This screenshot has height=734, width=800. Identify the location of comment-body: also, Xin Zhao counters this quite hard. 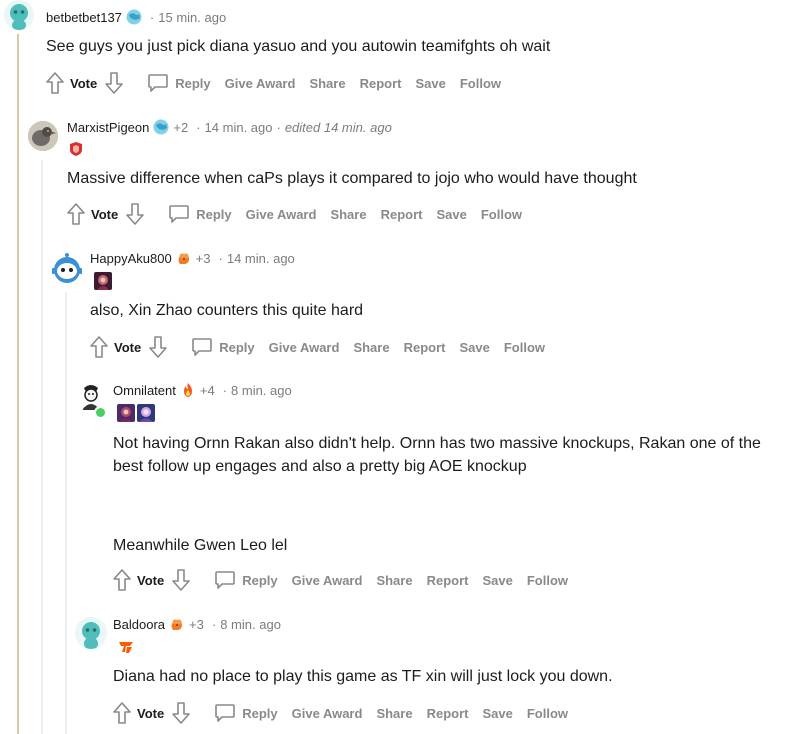
(226, 310).